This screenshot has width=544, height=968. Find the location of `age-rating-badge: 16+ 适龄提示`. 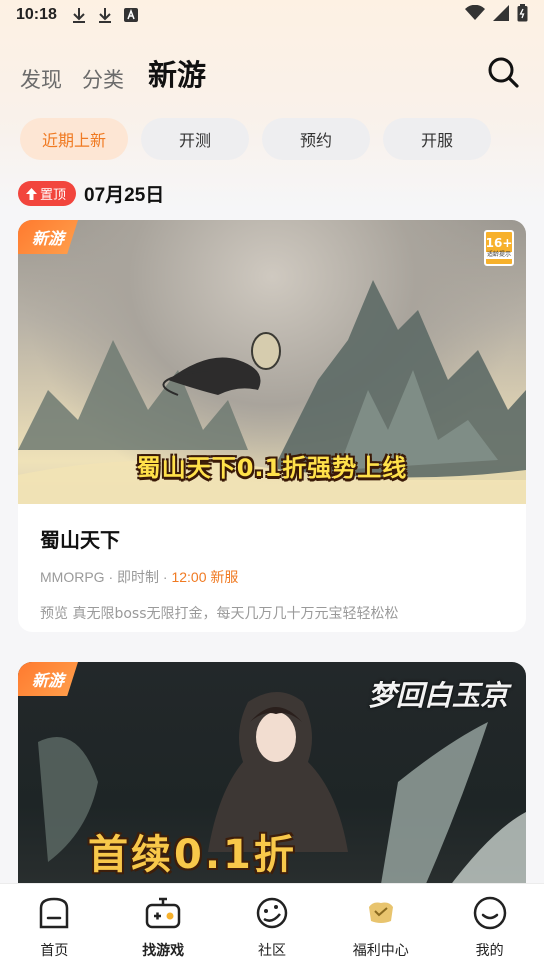

age-rating-badge: 16+ 适龄提示 is located at coordinates (499, 248).